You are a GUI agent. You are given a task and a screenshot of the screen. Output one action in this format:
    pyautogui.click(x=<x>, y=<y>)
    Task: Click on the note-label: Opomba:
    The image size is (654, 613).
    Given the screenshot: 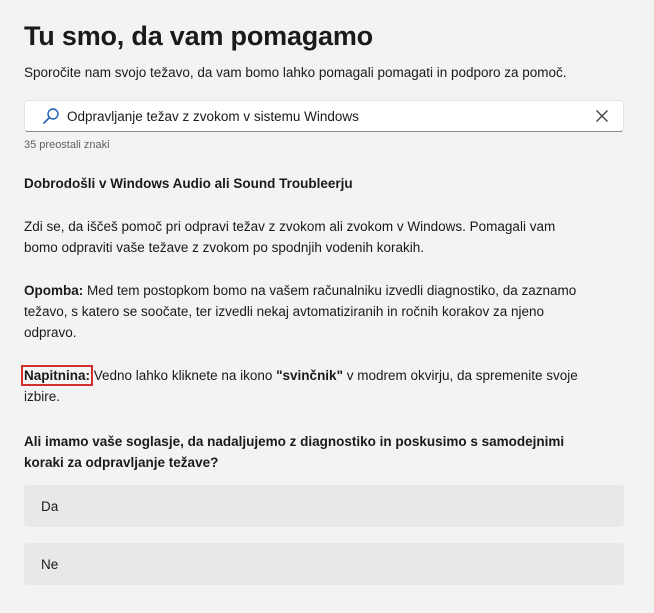 What is the action you would take?
    pyautogui.click(x=54, y=290)
    